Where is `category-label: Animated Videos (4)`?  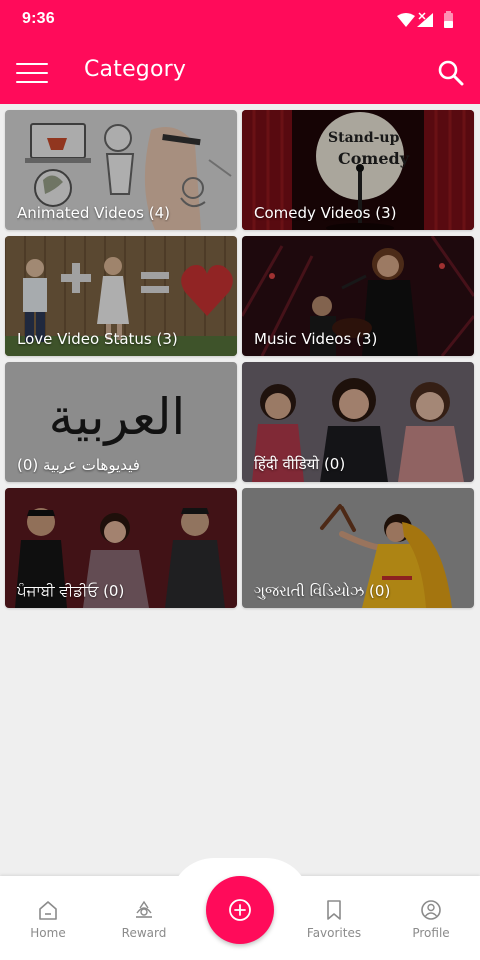
category-label: Animated Videos (4) is located at coordinates (93, 213).